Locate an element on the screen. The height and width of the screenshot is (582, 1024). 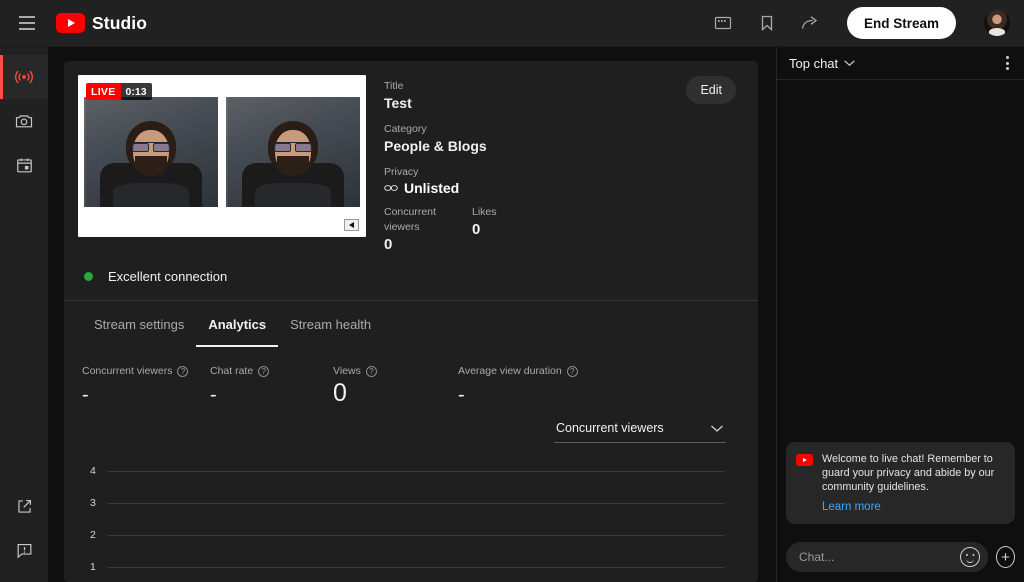
metric-concurrent-viewers-head: Concurrent viewers ? is located at coordinates (146, 371).